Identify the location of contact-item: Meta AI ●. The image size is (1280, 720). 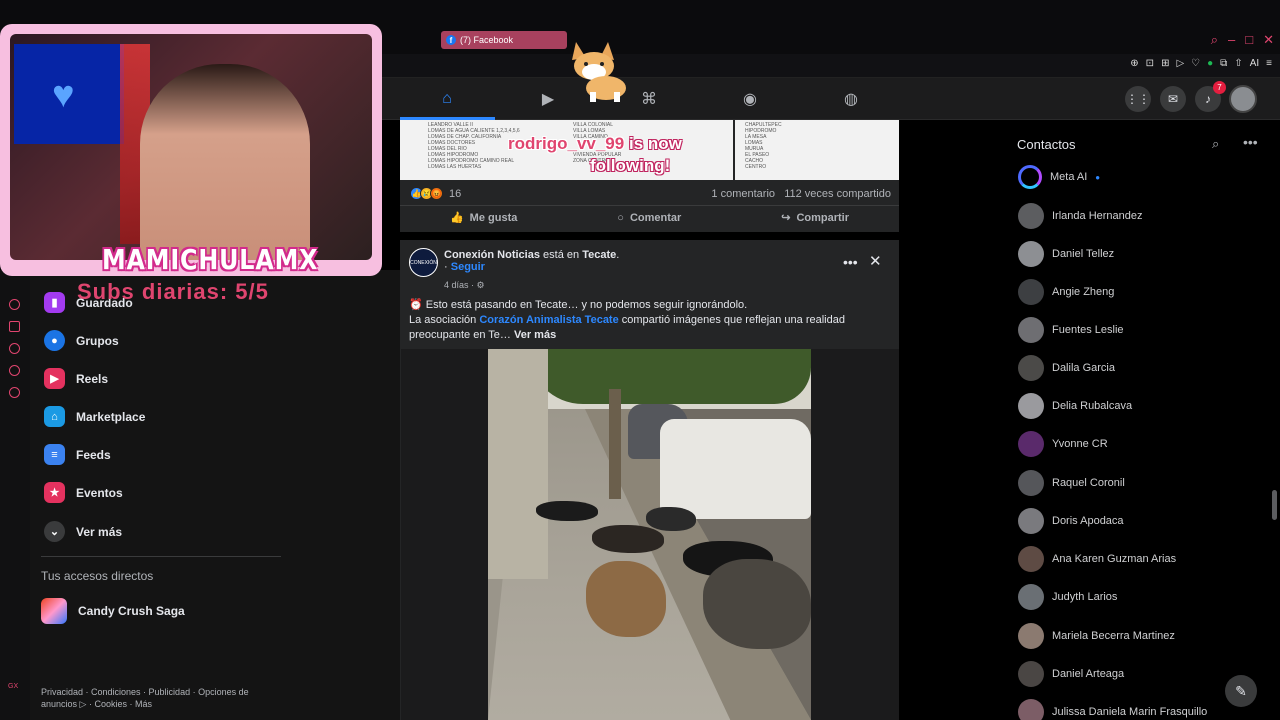
(1059, 177).